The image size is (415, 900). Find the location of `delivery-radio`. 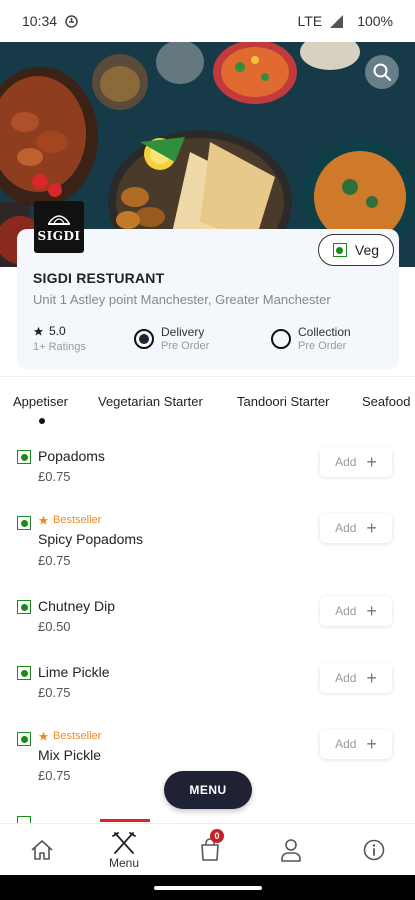

delivery-radio is located at coordinates (144, 338).